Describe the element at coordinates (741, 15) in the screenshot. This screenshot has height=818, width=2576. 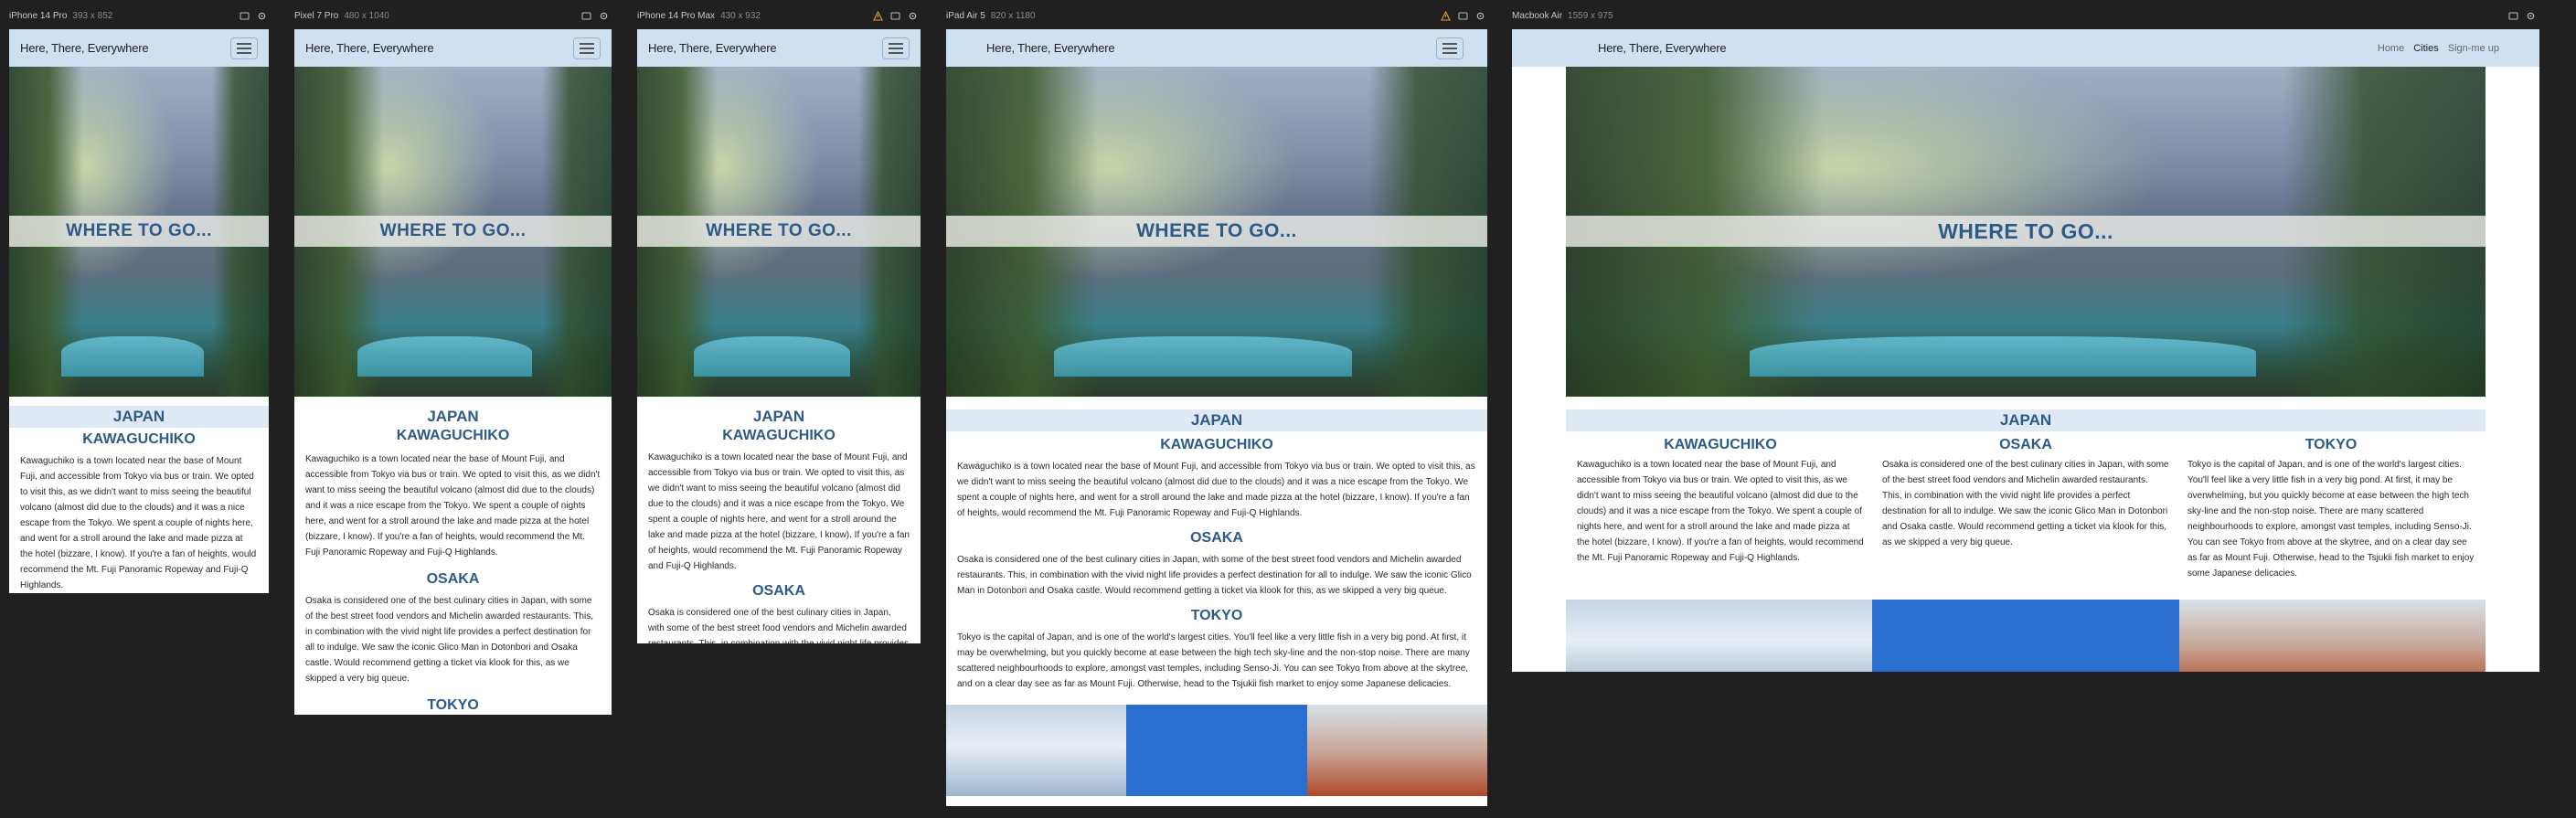
I see `device-dims: 430 x 932` at that location.